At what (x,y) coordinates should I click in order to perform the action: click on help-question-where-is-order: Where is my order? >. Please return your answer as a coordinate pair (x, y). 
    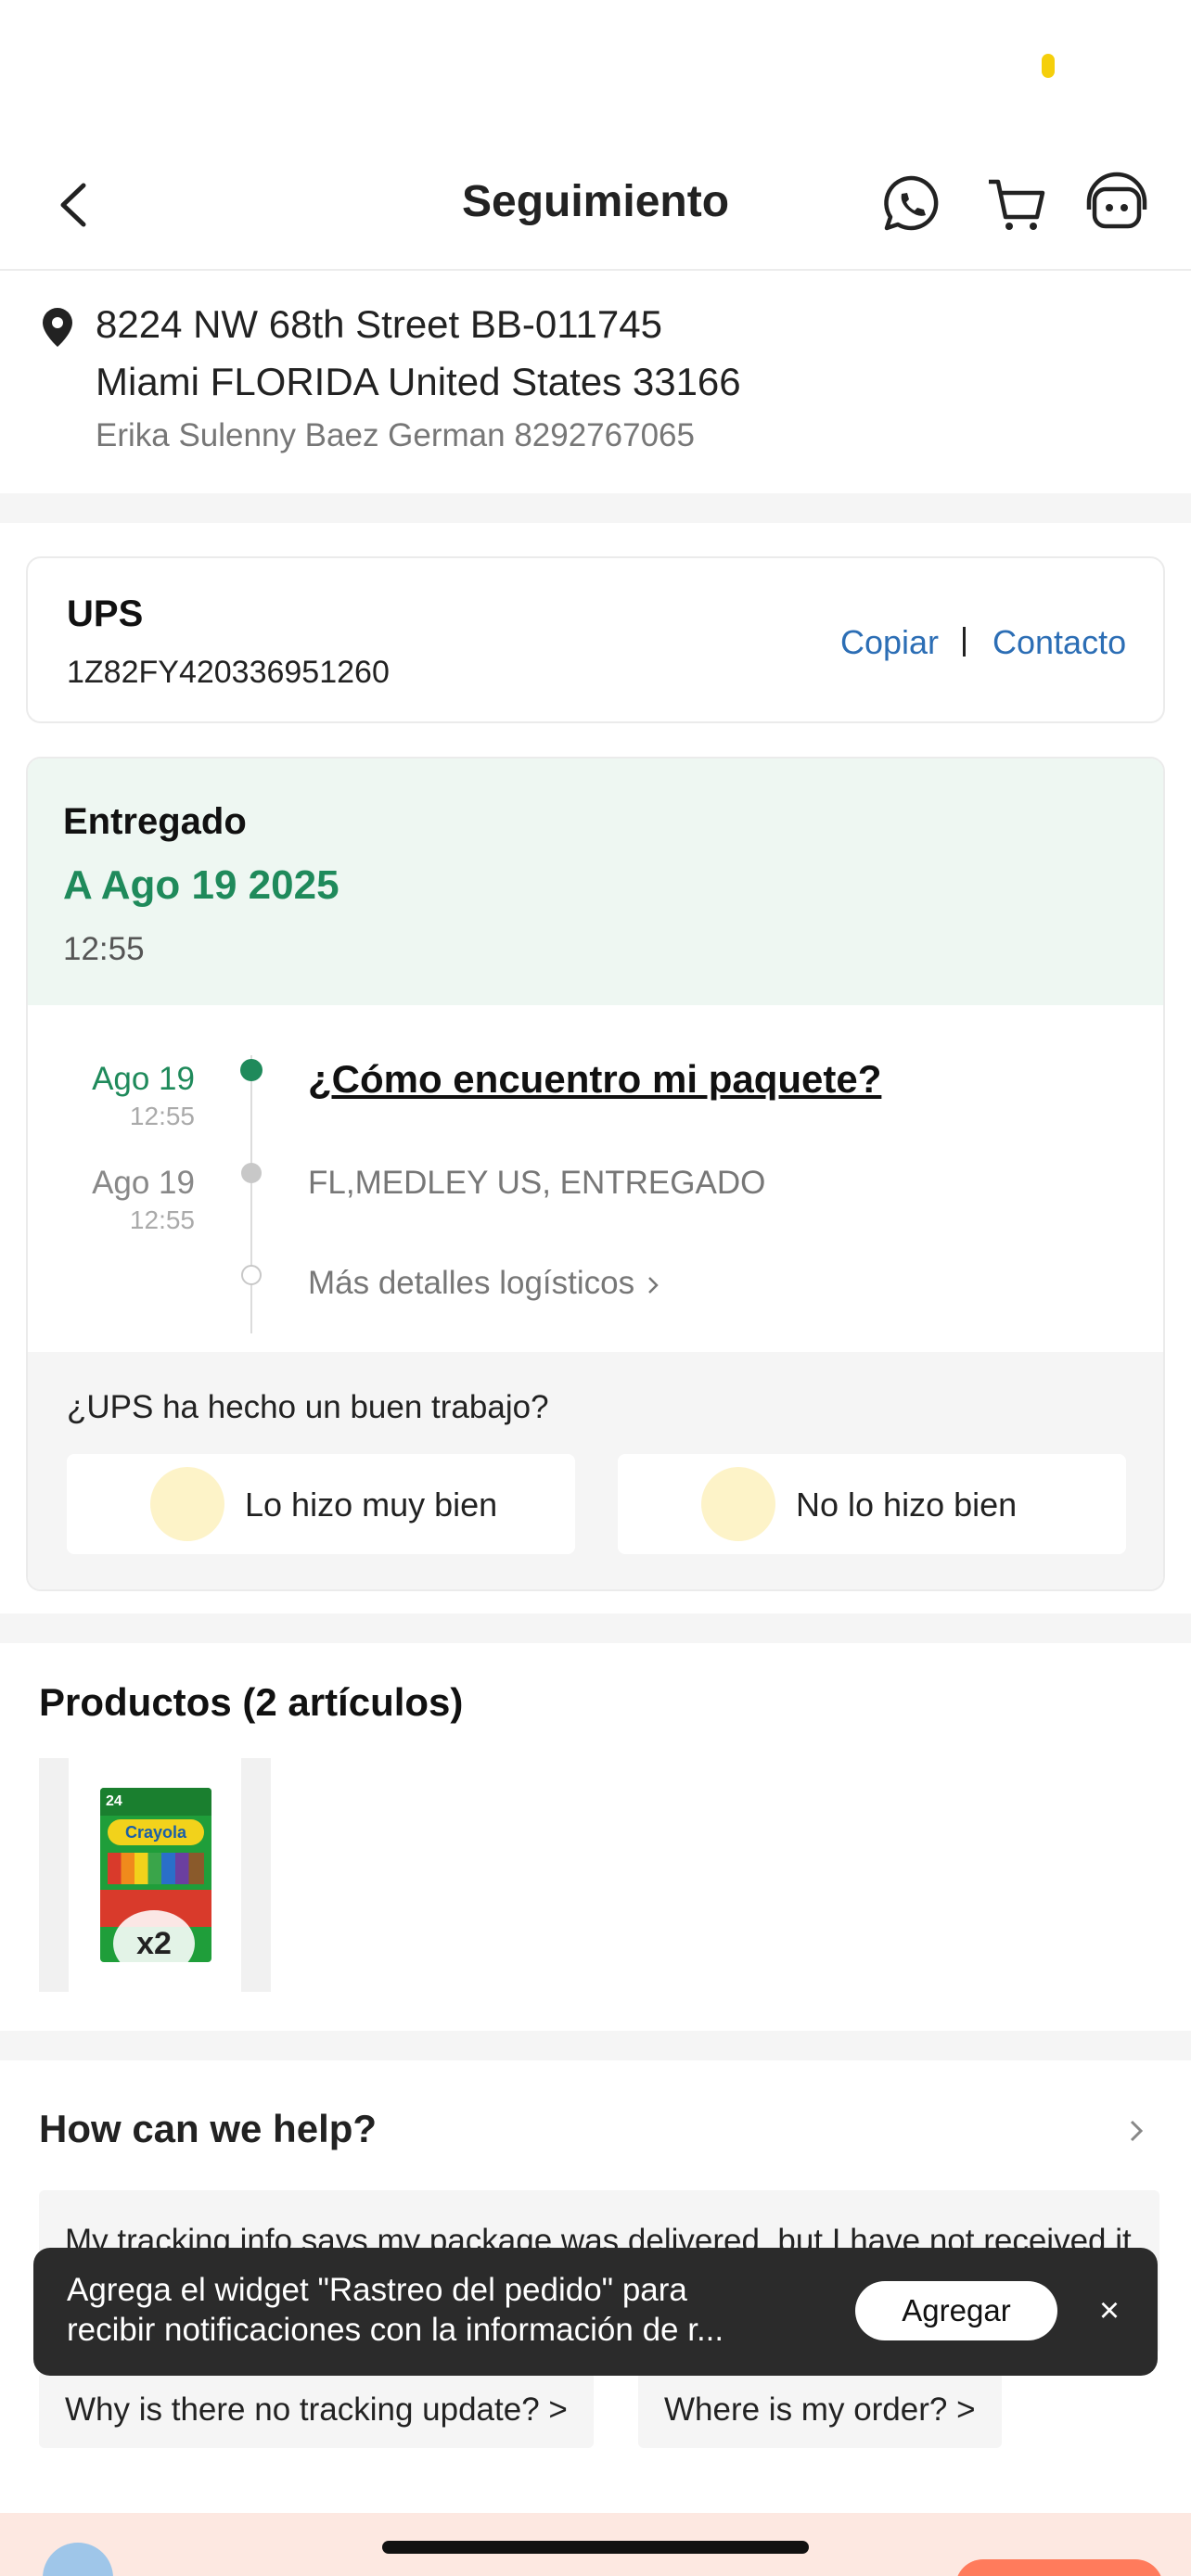
    Looking at the image, I should click on (820, 2410).